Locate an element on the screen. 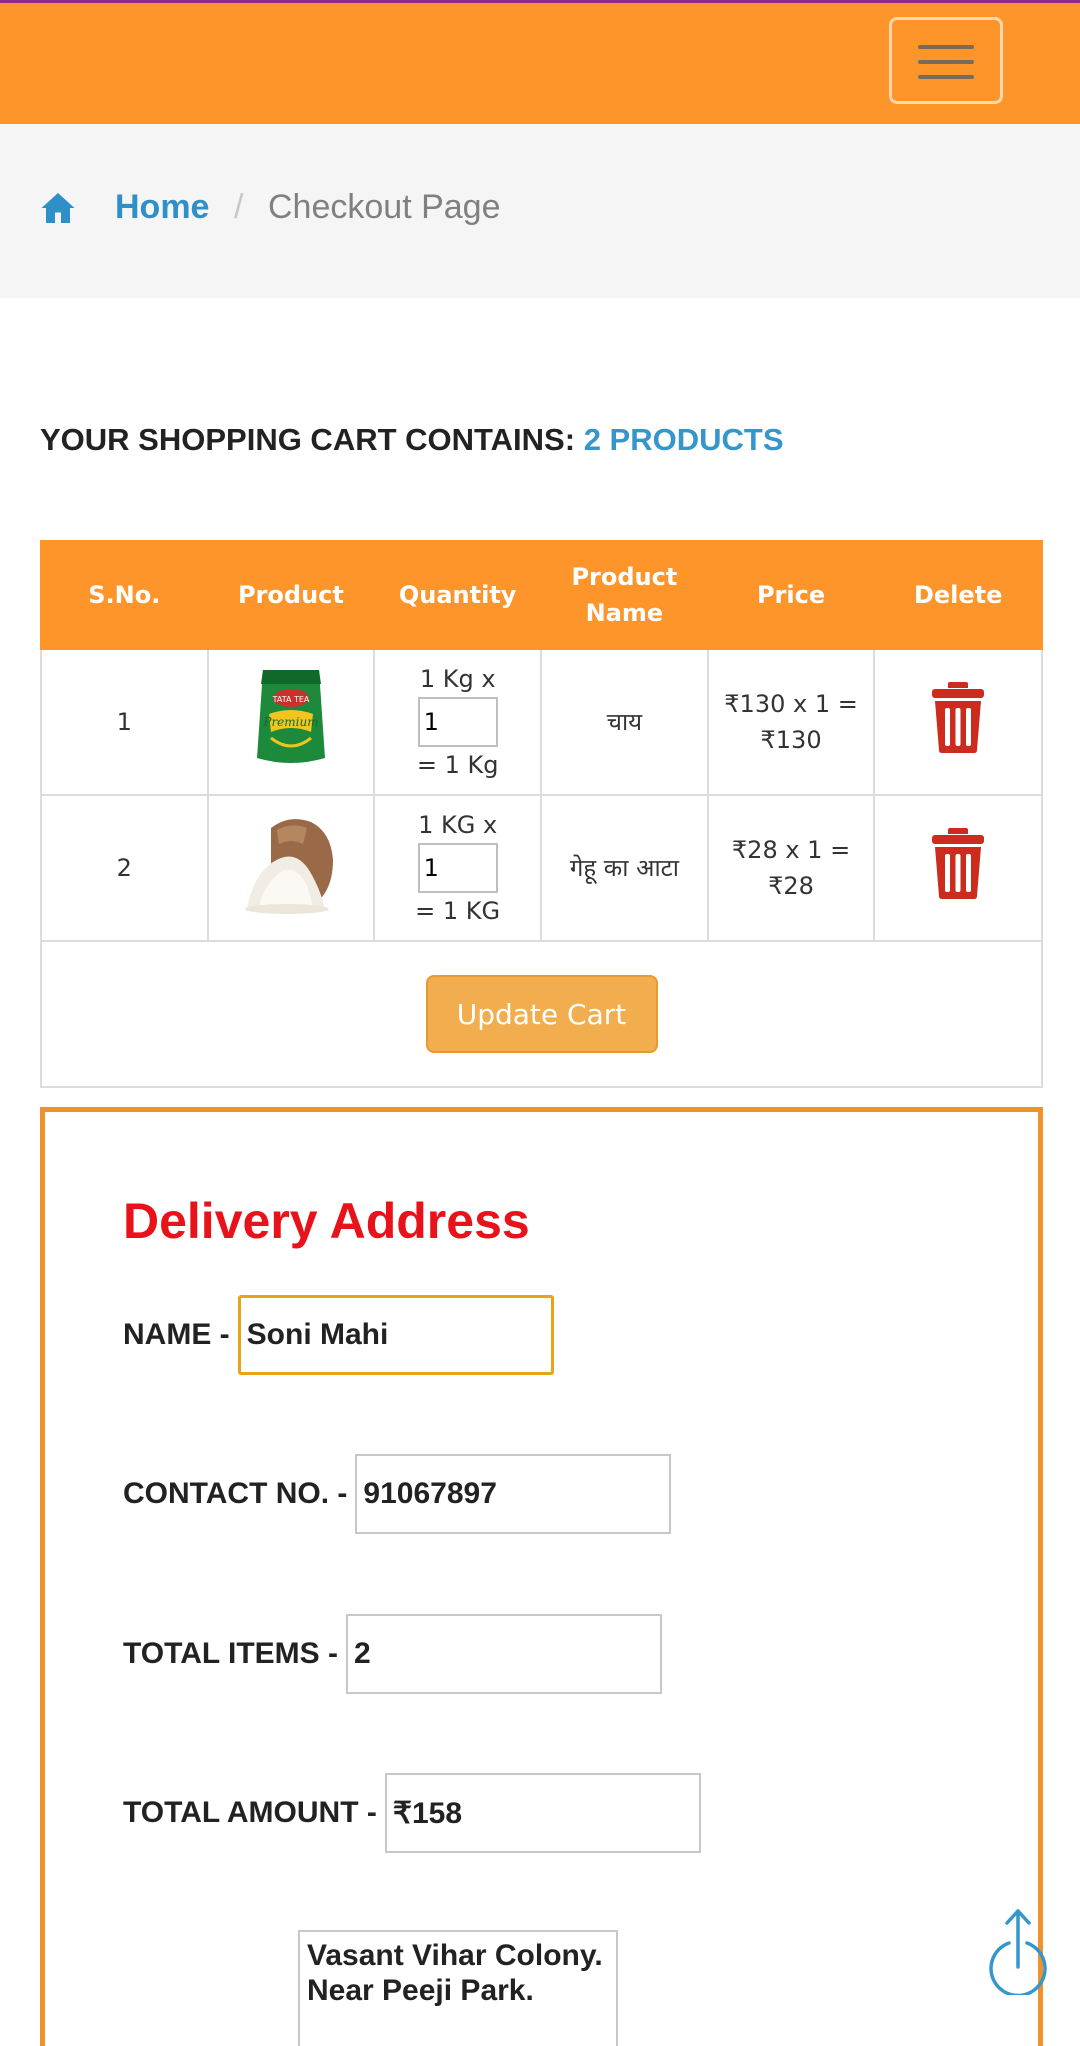 The image size is (1080, 2046). column-header-product: Product is located at coordinates (291, 595).